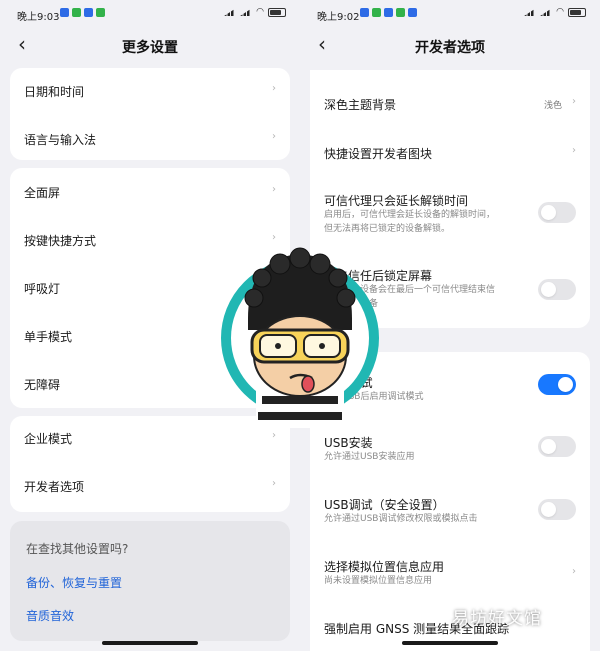  What do you see at coordinates (54, 487) in the screenshot?
I see `settings-item-label: 开发者选项` at bounding box center [54, 487].